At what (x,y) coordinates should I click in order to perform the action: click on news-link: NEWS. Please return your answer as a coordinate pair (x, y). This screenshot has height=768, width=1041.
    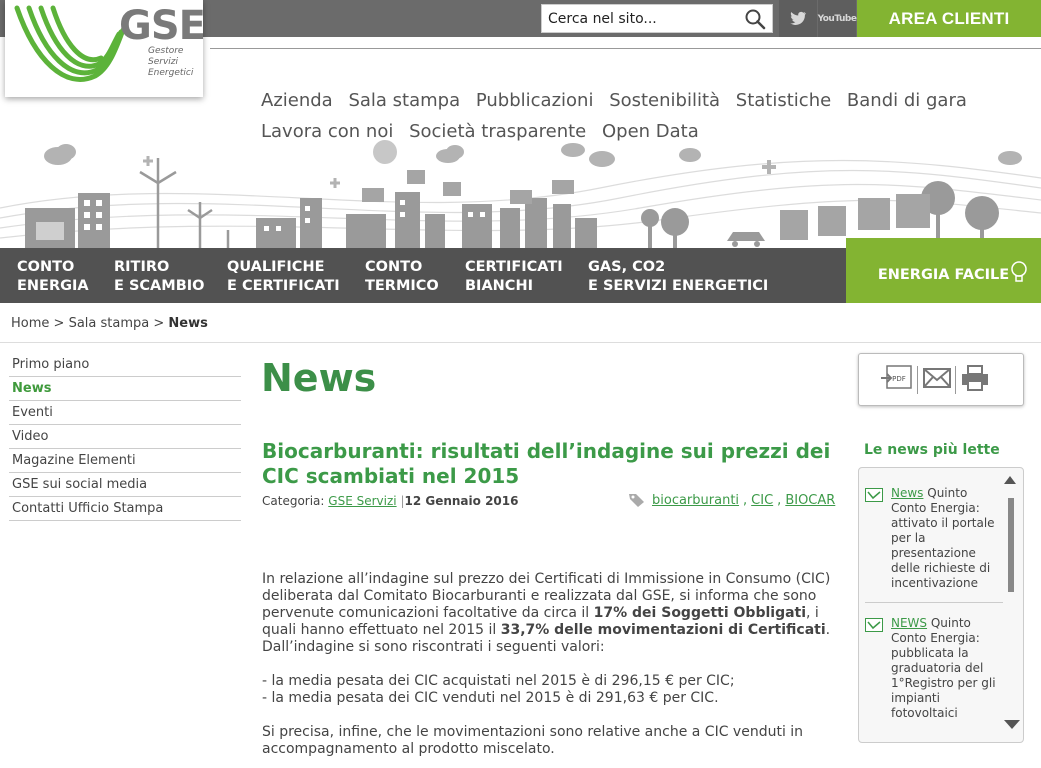
    Looking at the image, I should click on (909, 623).